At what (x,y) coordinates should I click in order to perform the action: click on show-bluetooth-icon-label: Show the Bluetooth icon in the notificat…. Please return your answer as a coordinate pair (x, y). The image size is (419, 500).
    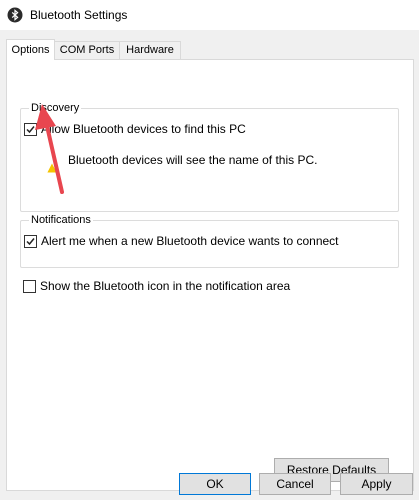
    Looking at the image, I should click on (165, 286).